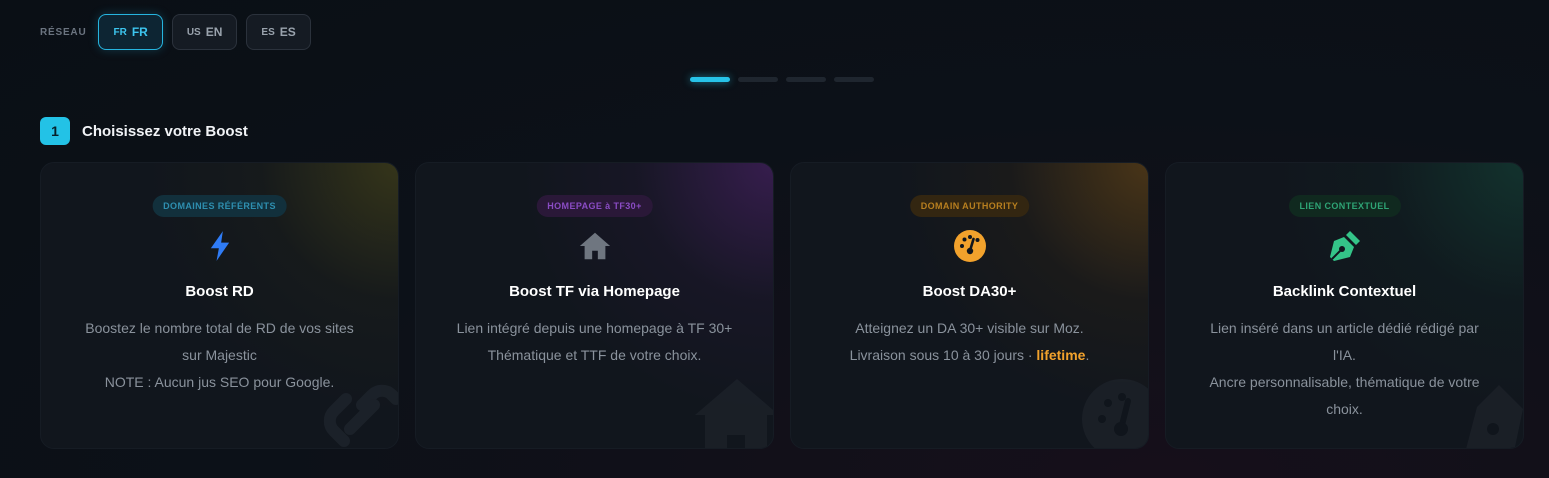 This screenshot has height=478, width=1549. I want to click on card-desc-line: choix., so click(1344, 409).